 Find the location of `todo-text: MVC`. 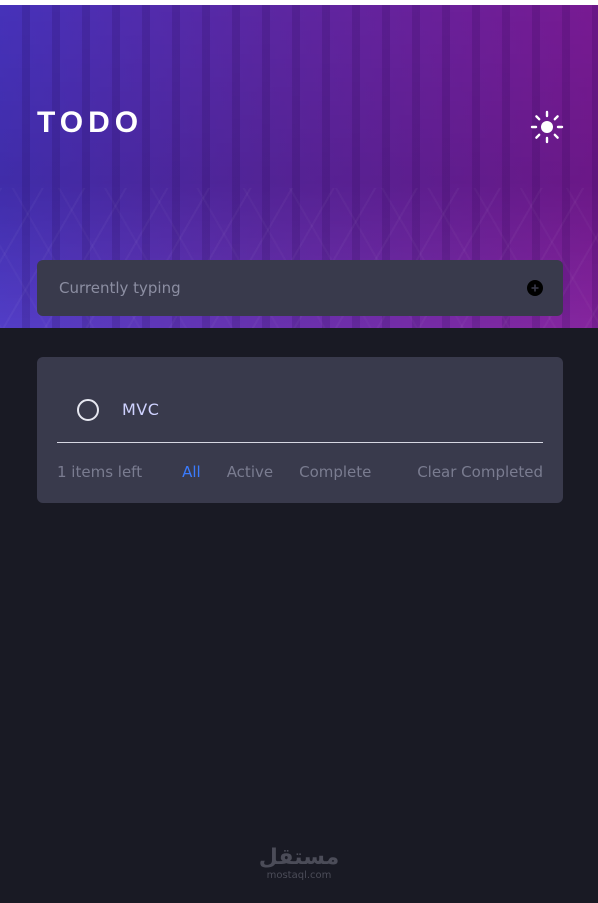

todo-text: MVC is located at coordinates (141, 409).